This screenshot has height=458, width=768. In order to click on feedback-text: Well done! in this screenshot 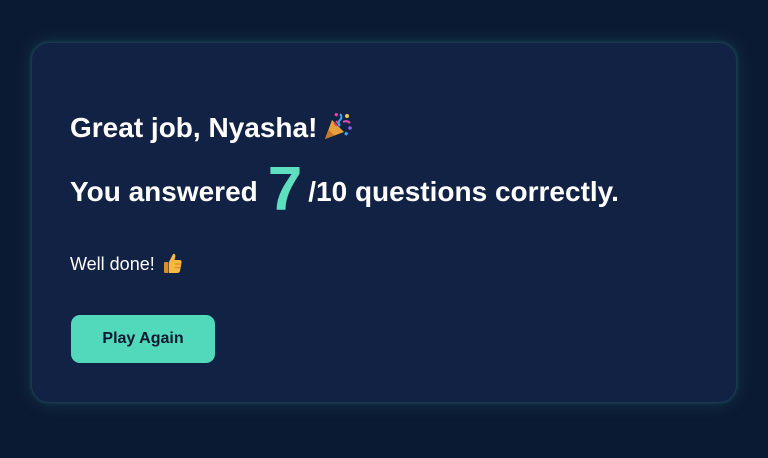, I will do `click(112, 264)`.